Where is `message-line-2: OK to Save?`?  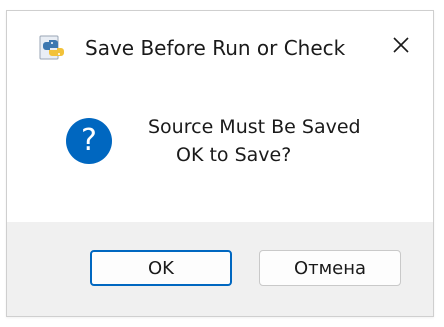
message-line-2: OK to Save? is located at coordinates (234, 155).